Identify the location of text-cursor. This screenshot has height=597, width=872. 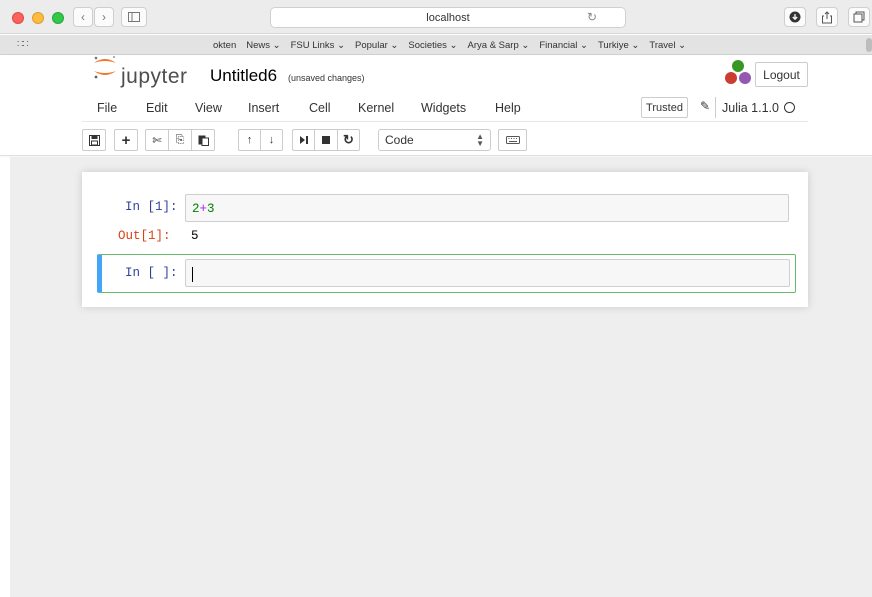
(192, 274).